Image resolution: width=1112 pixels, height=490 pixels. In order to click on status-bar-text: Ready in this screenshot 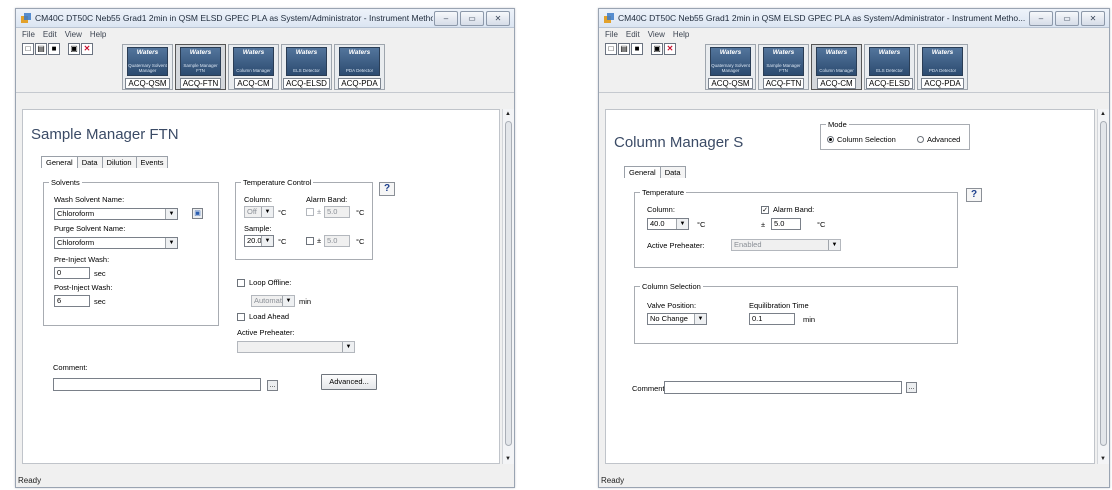, I will do `click(613, 480)`.